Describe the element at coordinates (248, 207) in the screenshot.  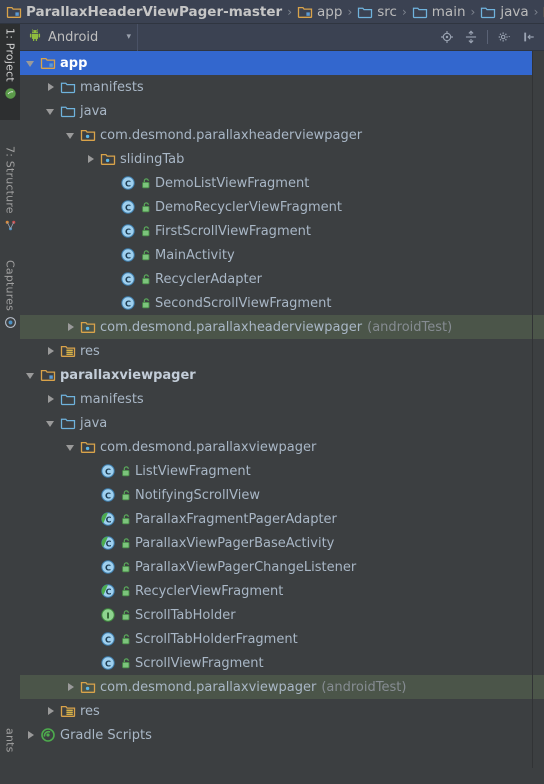
I see `tree-row-label: DemoRecyclerViewFragment` at that location.